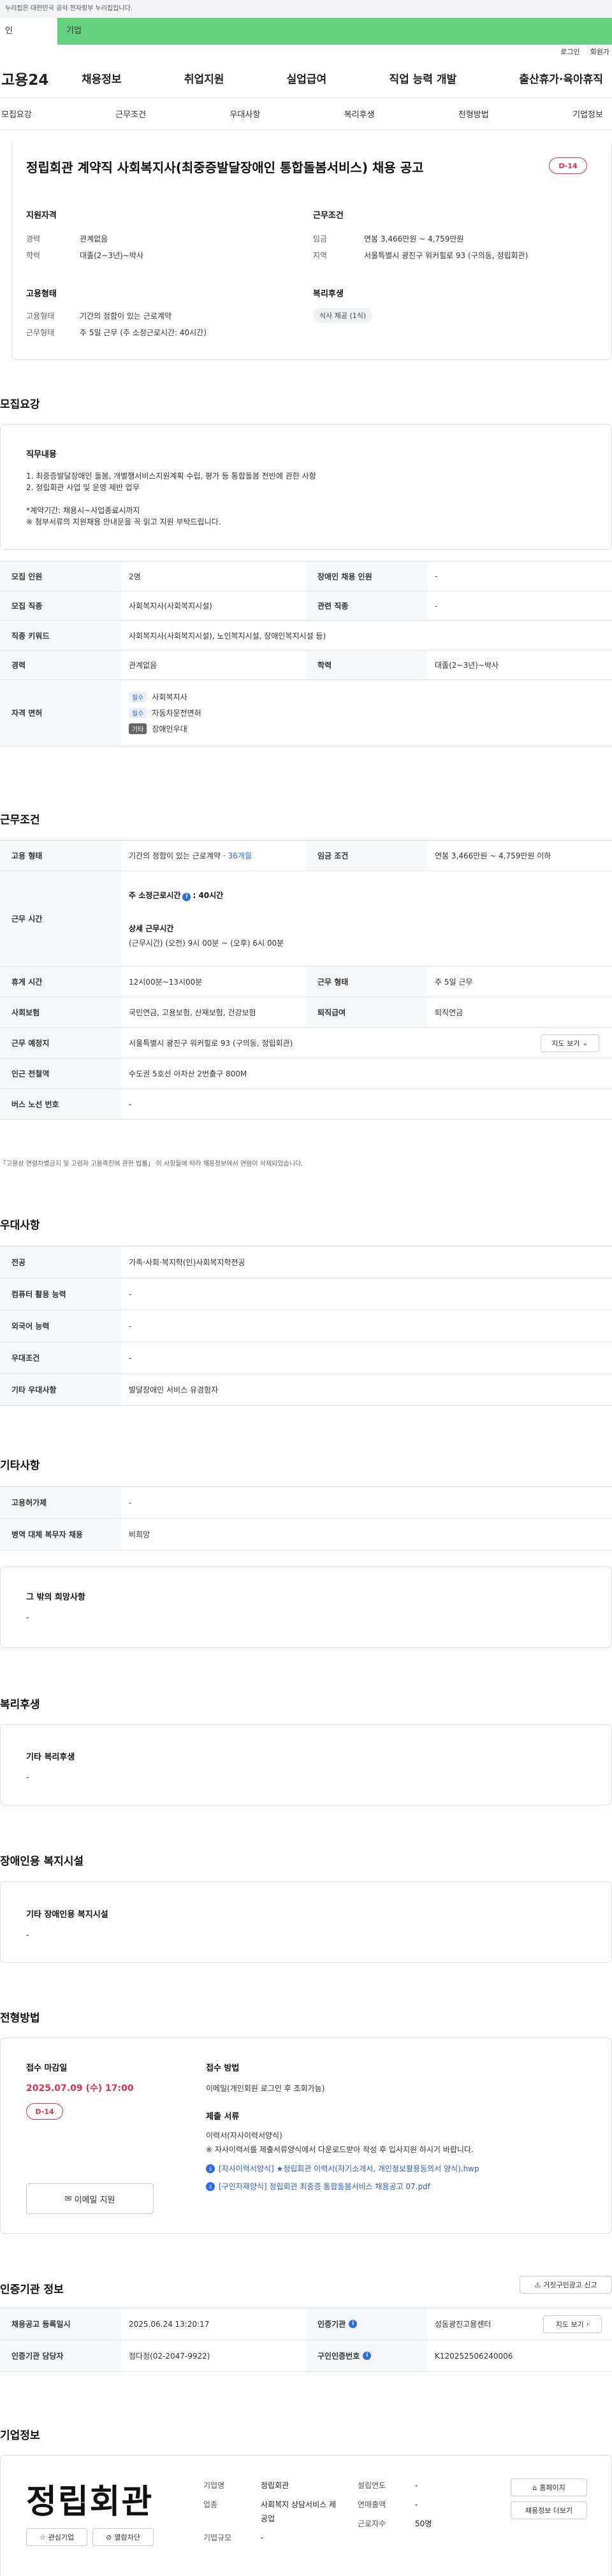 This screenshot has height=2576, width=612. What do you see at coordinates (463, 2324) in the screenshot?
I see `cert-org-name: 성동광진고용센터` at bounding box center [463, 2324].